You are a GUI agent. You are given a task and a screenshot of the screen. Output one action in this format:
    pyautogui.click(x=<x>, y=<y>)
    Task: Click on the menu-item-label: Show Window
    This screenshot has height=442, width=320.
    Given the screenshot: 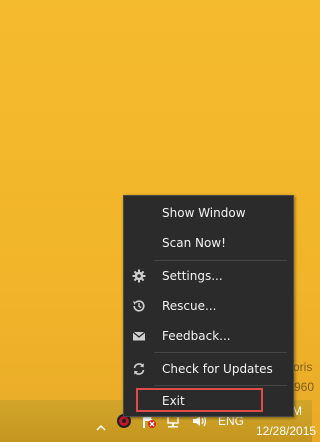 What is the action you would take?
    pyautogui.click(x=204, y=213)
    